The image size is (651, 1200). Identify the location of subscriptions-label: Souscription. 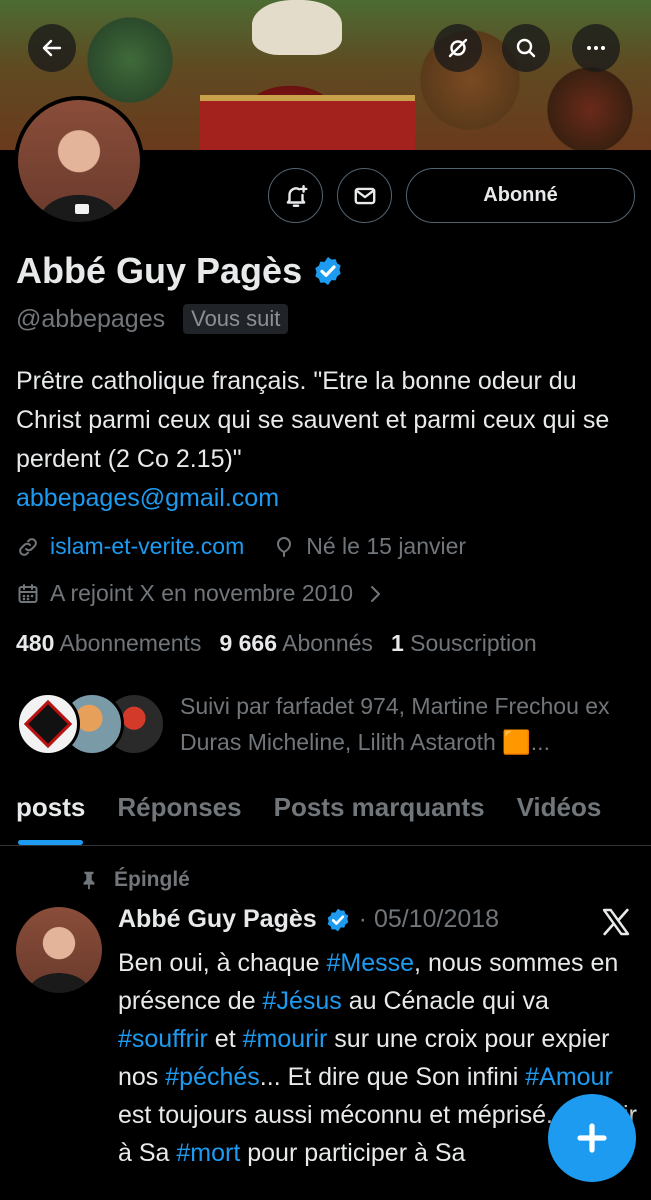
(473, 643).